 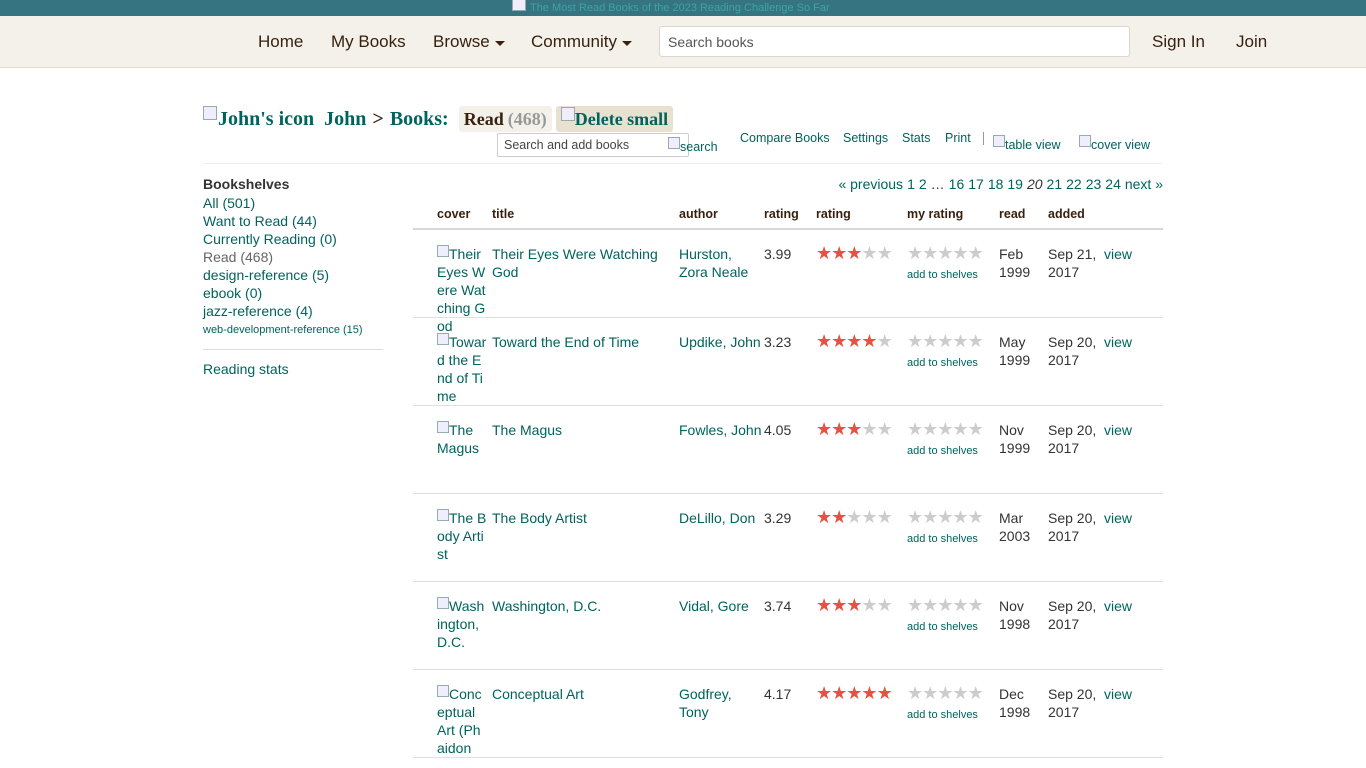 What do you see at coordinates (293, 275) in the screenshot?
I see `shelf-design-reference: design-reference (5)` at bounding box center [293, 275].